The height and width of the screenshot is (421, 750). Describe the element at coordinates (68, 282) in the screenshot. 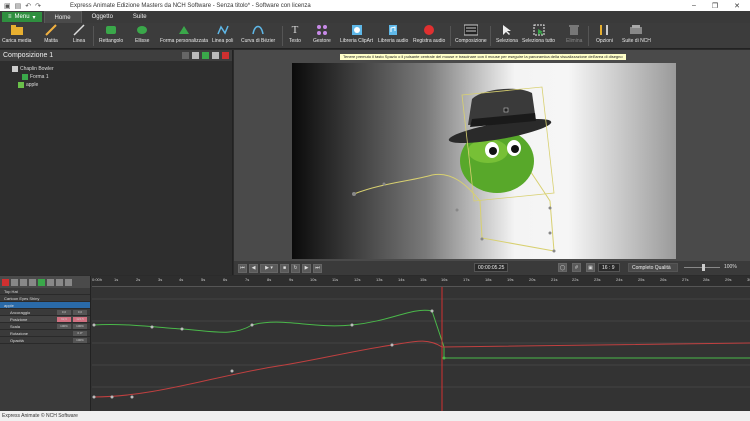

I see `expand-icon` at that location.